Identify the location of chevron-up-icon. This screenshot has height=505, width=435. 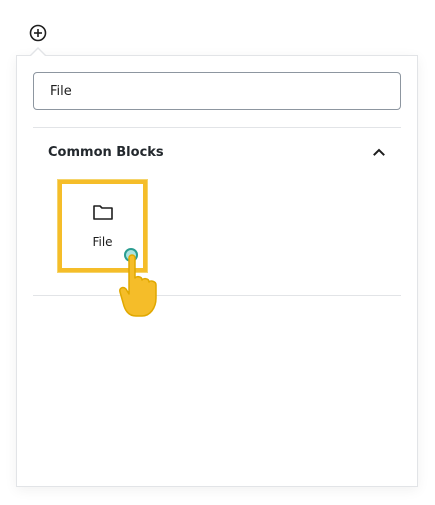
(379, 152).